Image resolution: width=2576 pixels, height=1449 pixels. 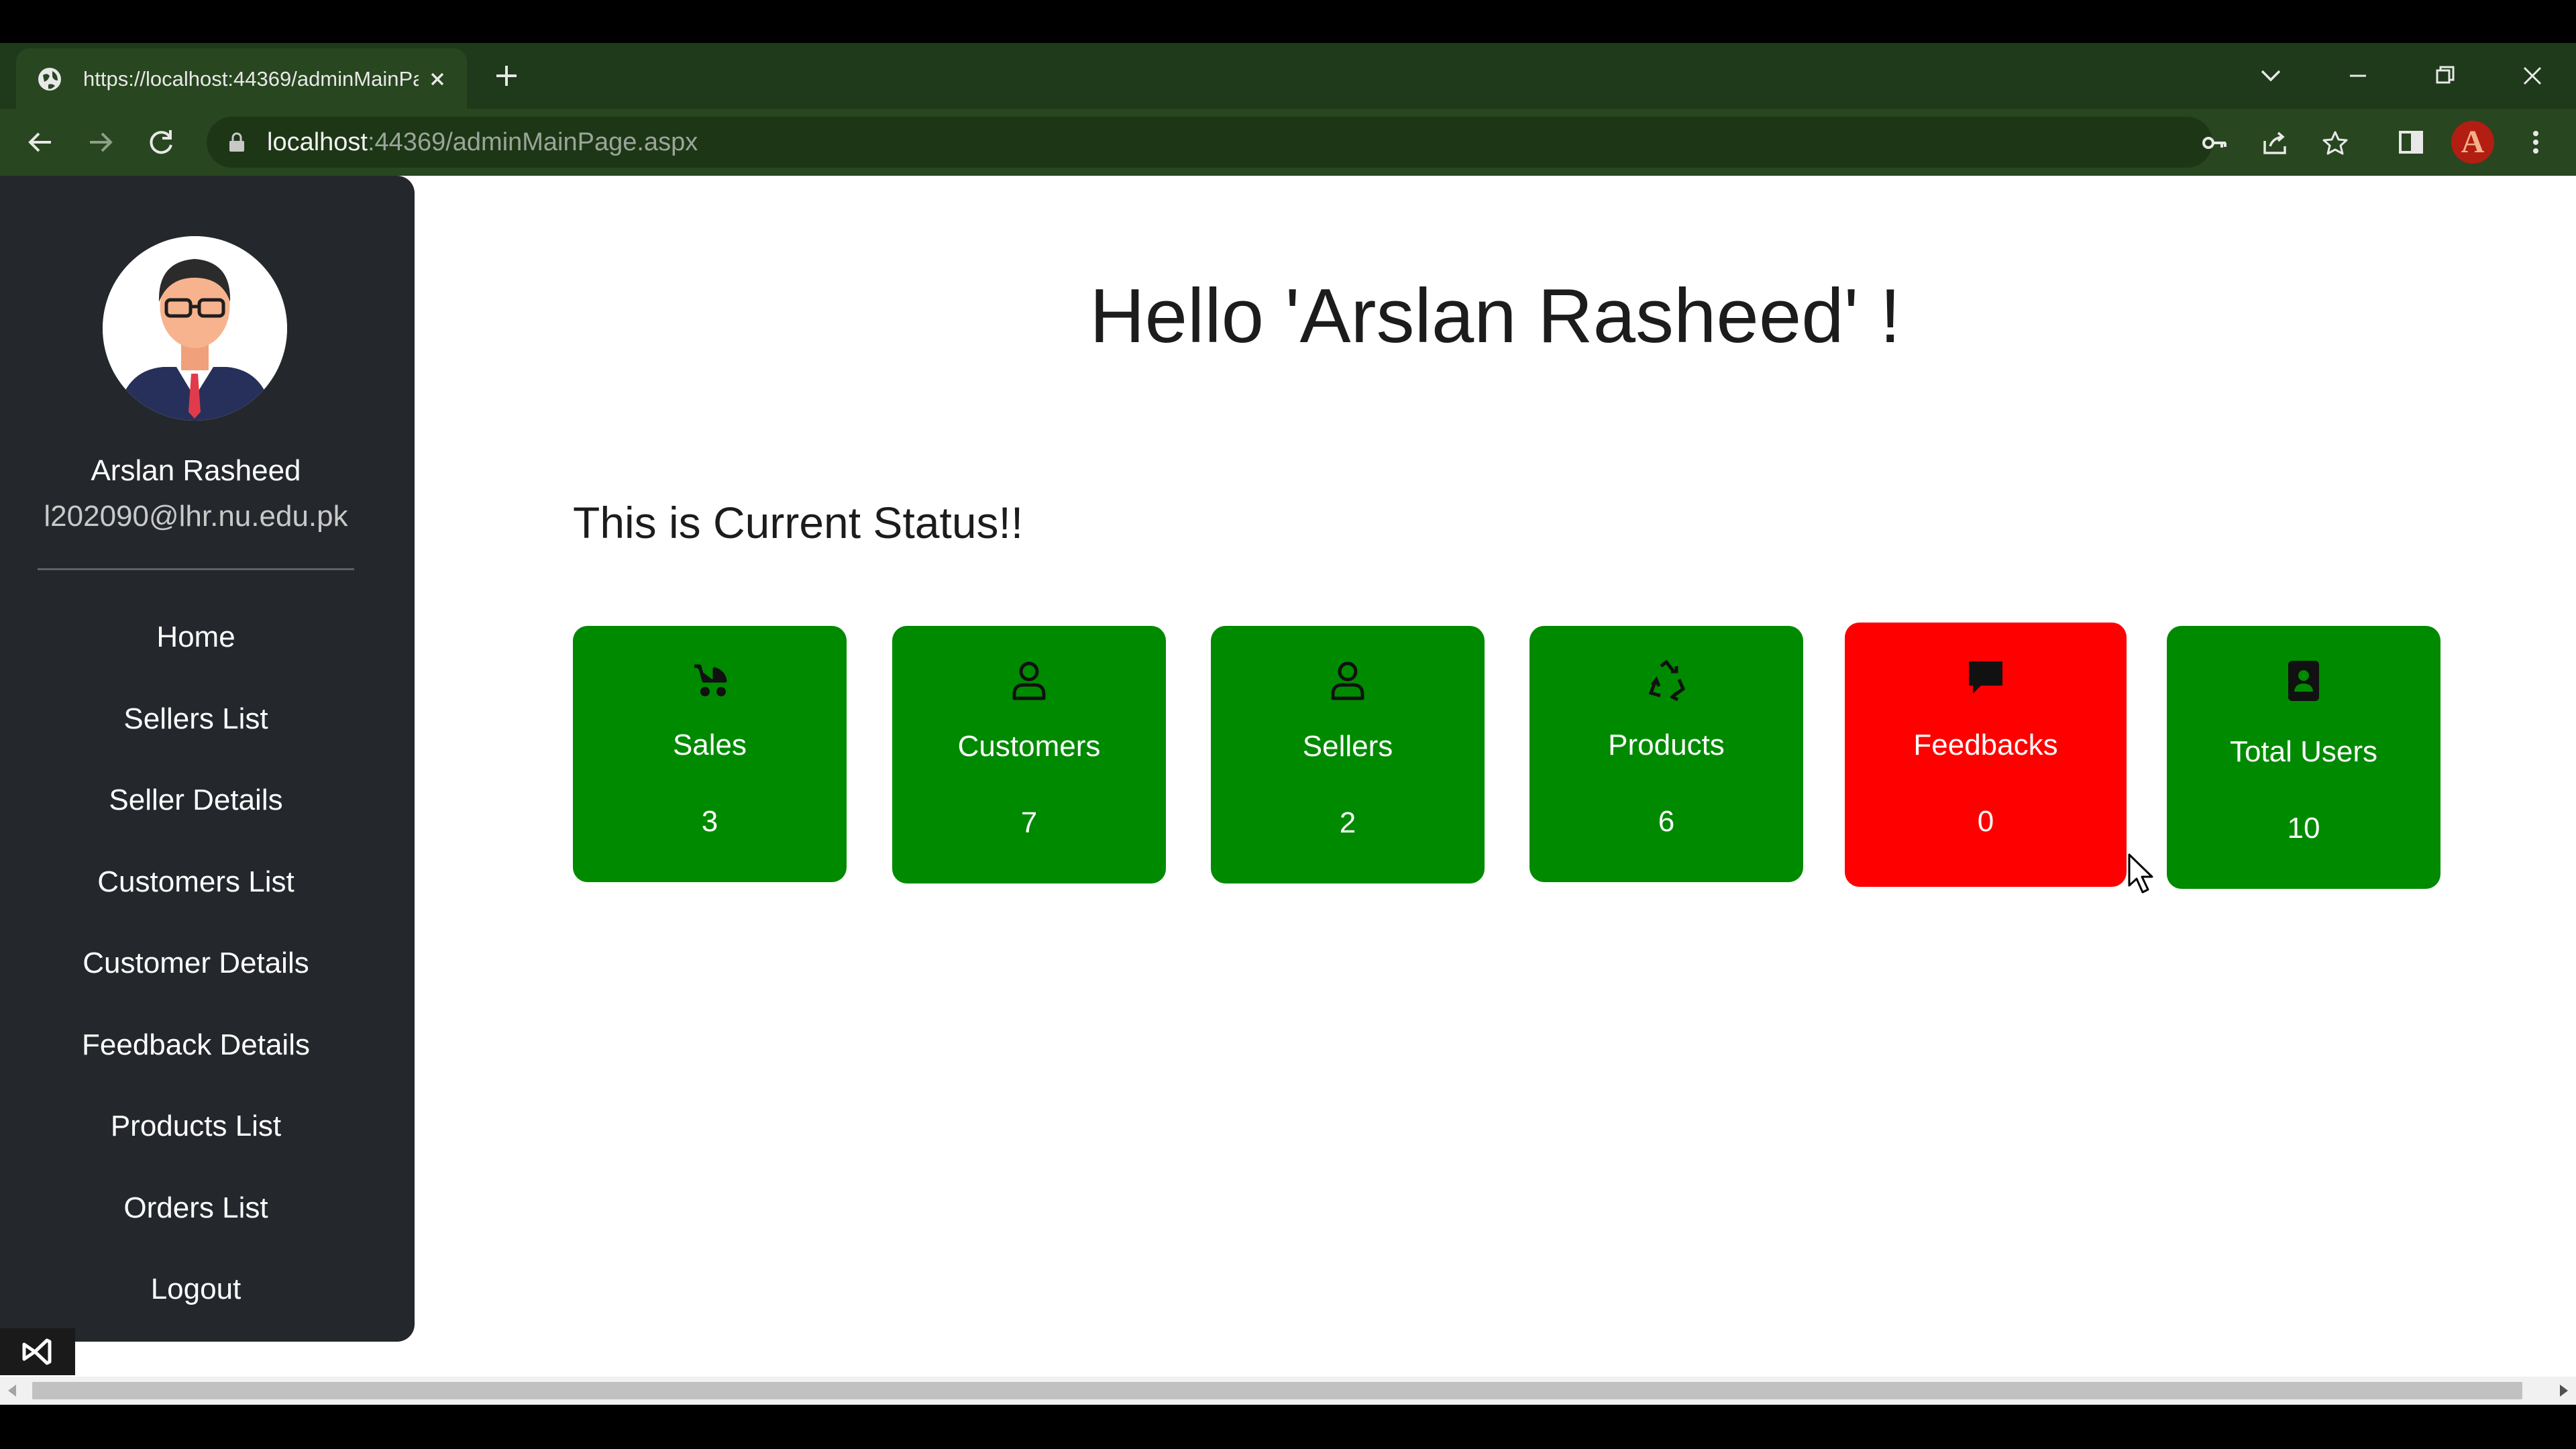 I want to click on share-icon, so click(x=2275, y=143).